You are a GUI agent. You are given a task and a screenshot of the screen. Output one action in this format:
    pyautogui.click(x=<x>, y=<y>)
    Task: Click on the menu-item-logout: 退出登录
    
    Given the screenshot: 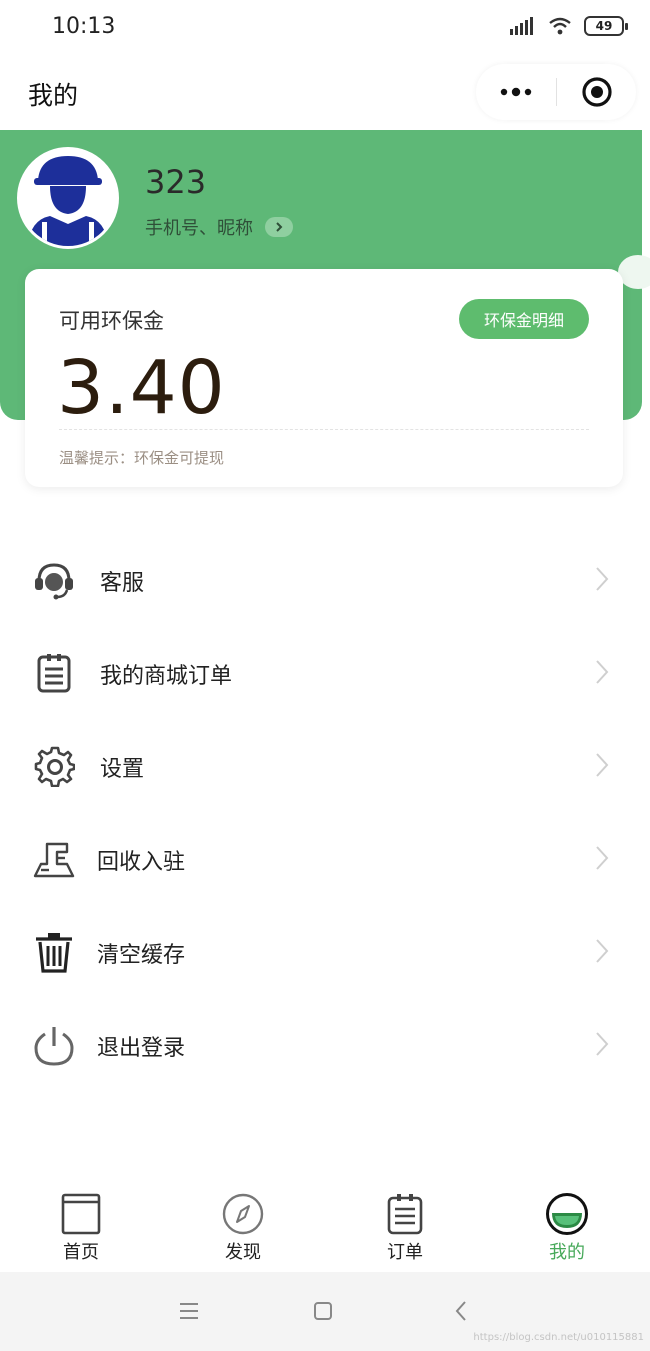 What is the action you would take?
    pyautogui.click(x=325, y=1044)
    